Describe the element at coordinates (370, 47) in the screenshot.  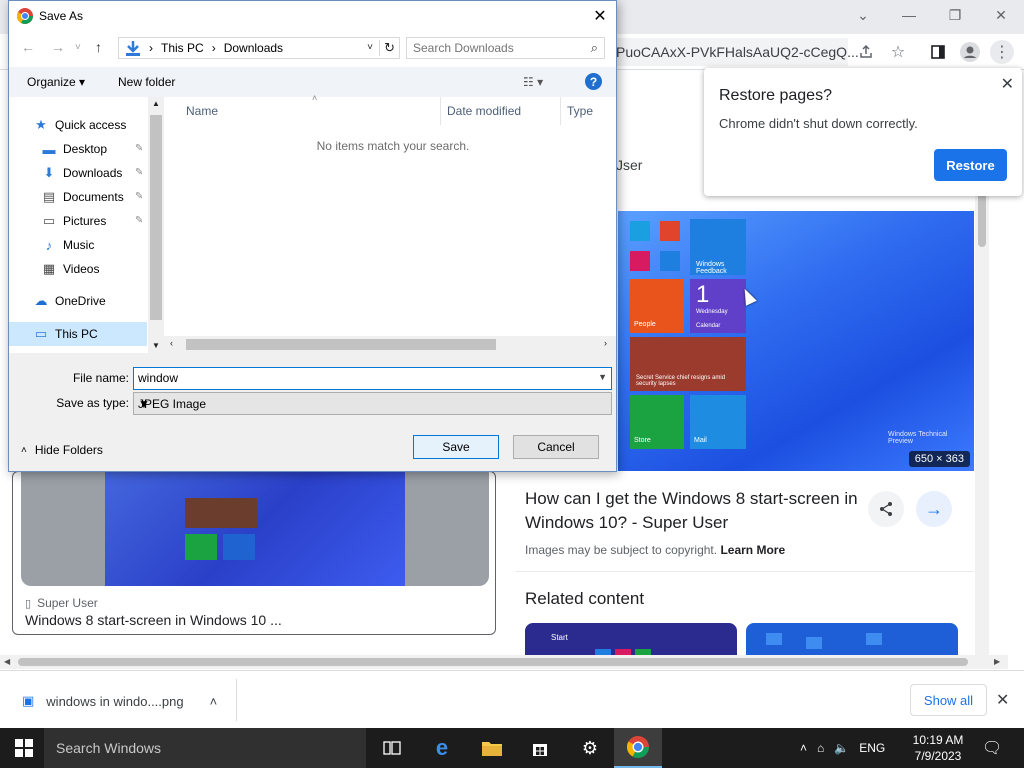
I see `chevron-down-icon: ˅` at that location.